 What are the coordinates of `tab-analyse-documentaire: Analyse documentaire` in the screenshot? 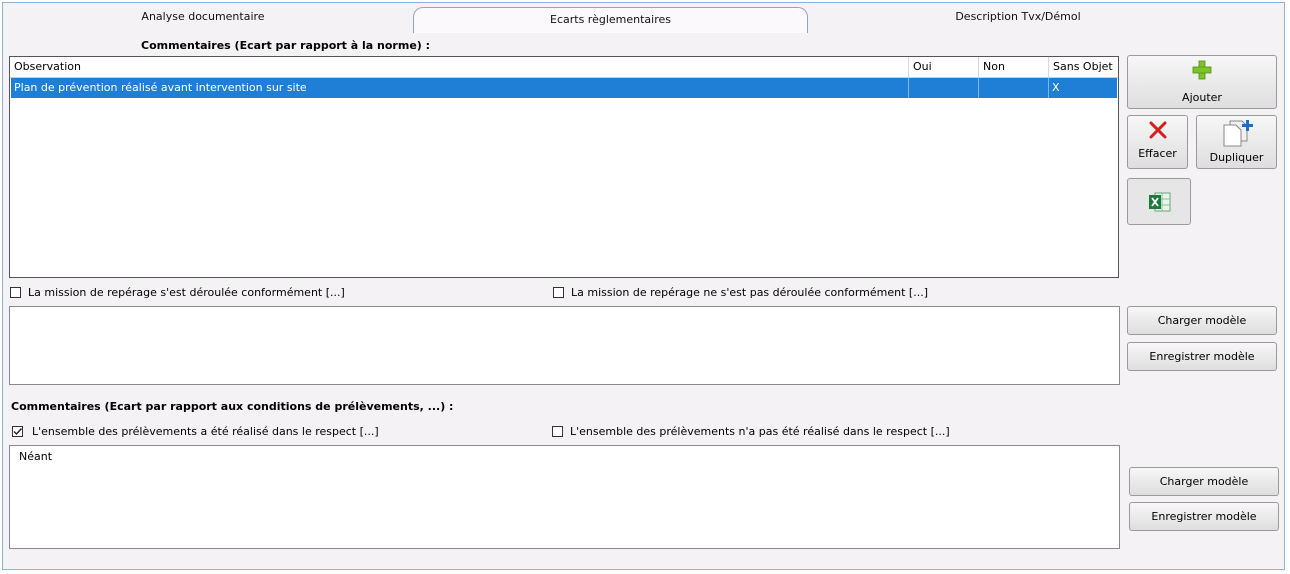 It's located at (203, 16).